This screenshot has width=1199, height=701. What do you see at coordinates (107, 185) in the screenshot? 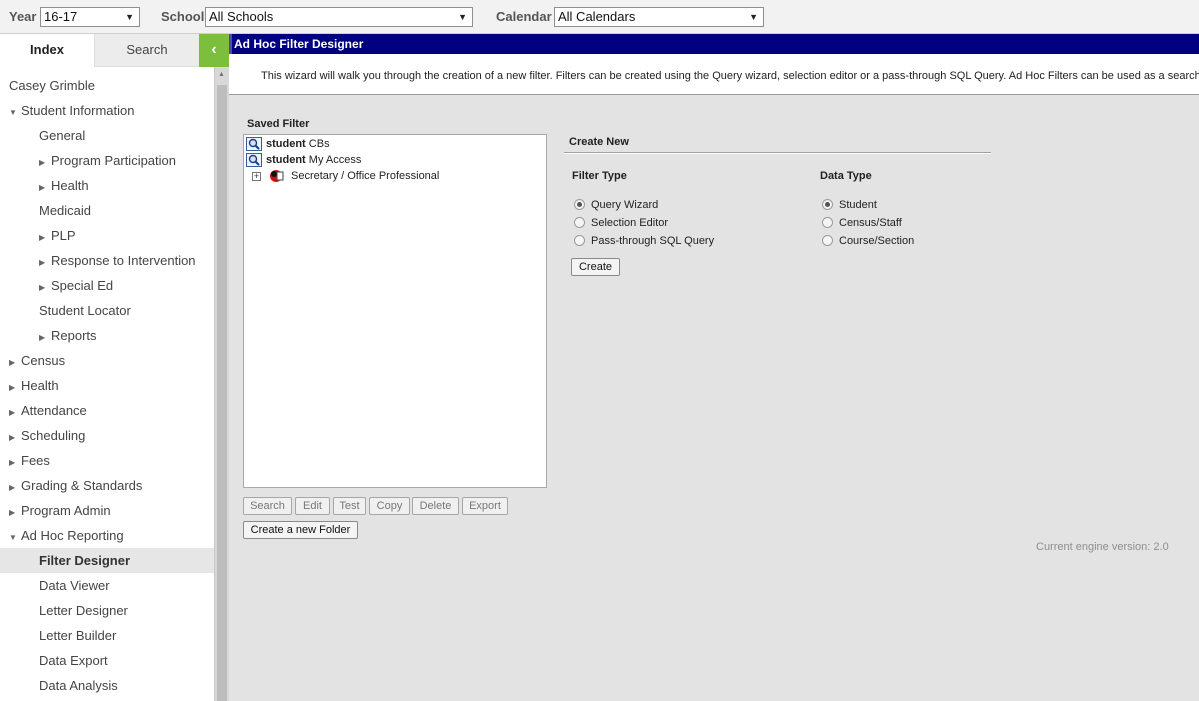
I see `sidebar-item-health-sub: ▶ Health` at bounding box center [107, 185].